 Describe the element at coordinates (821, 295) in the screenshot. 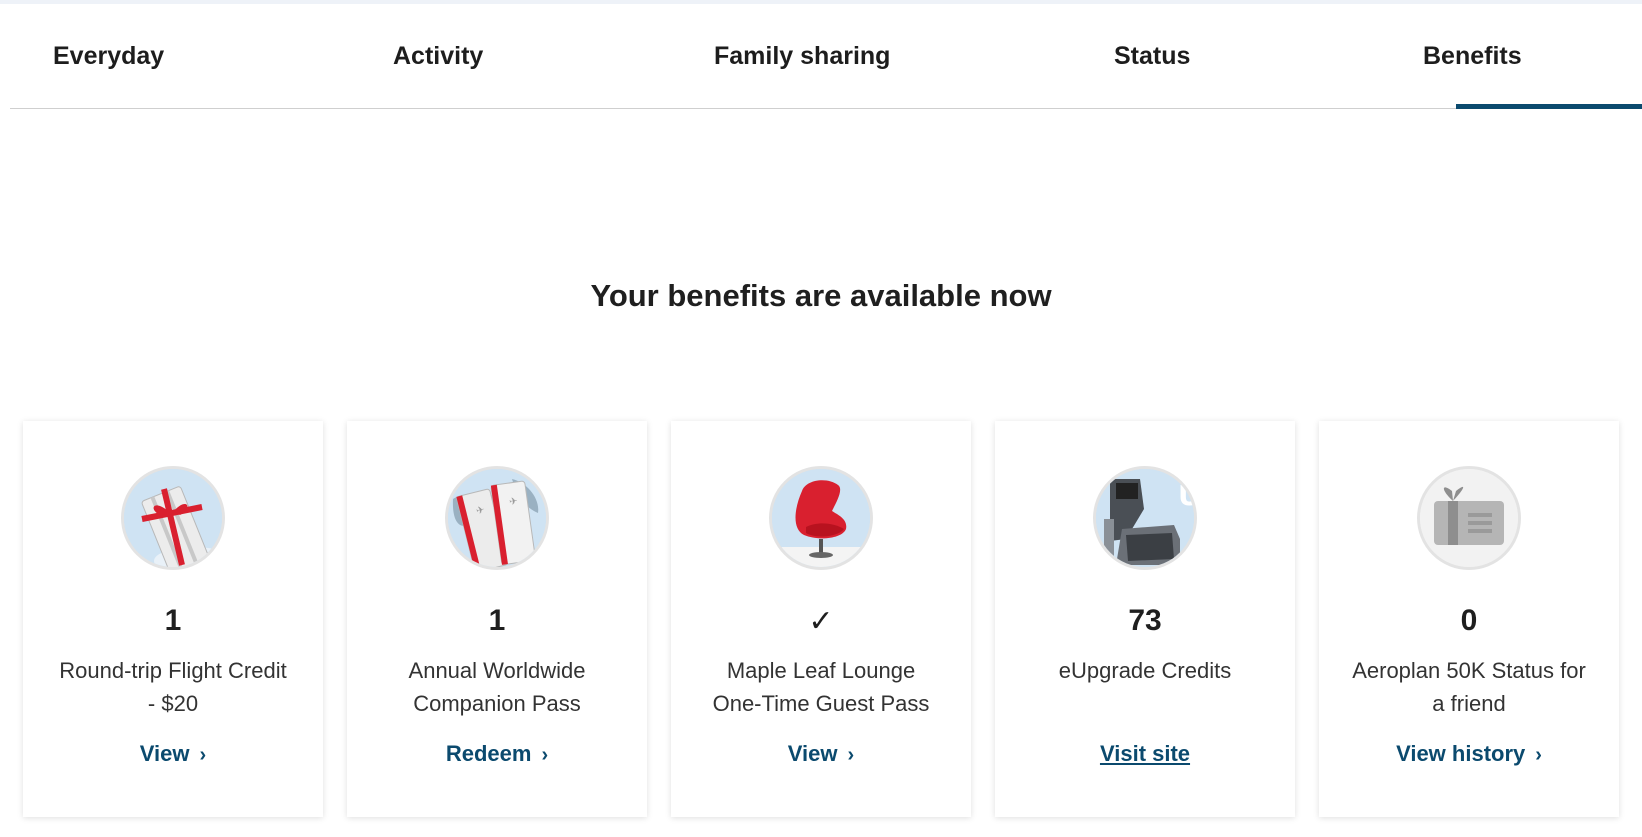

I see `page-title: Your benefits are available now` at that location.